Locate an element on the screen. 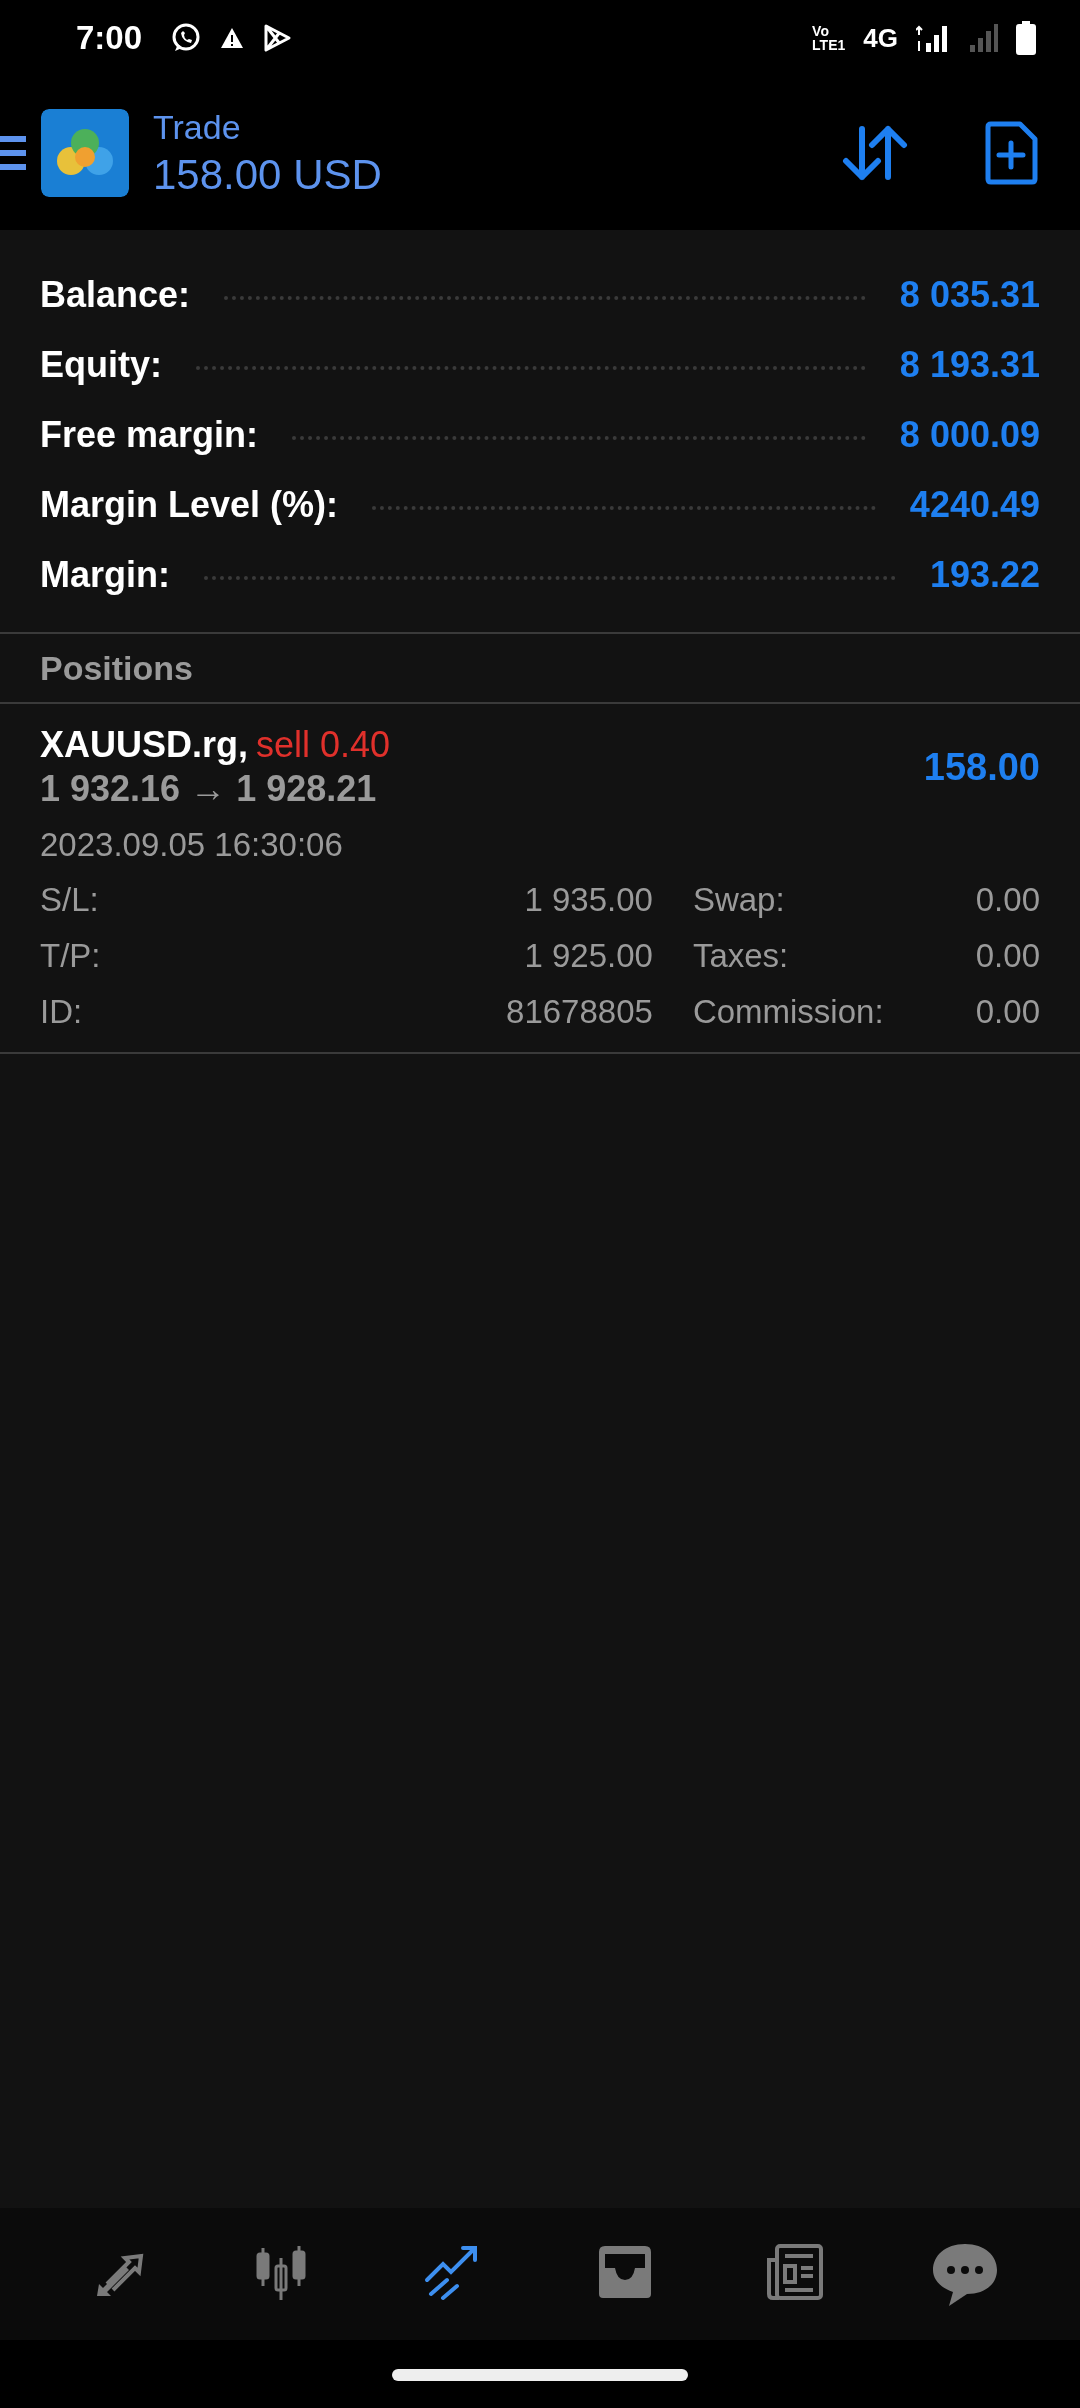 Image resolution: width=1080 pixels, height=2408 pixels. position-prices: 1 932.16 → 1 928.21 is located at coordinates (209, 789).